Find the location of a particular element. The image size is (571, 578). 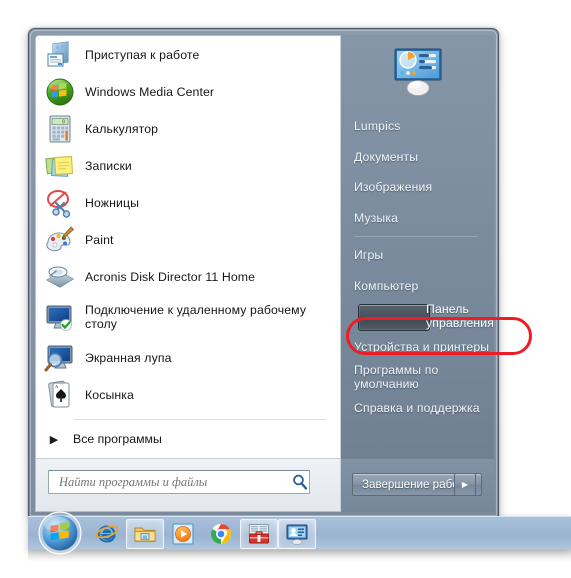

windows-explorer-icon is located at coordinates (145, 534).